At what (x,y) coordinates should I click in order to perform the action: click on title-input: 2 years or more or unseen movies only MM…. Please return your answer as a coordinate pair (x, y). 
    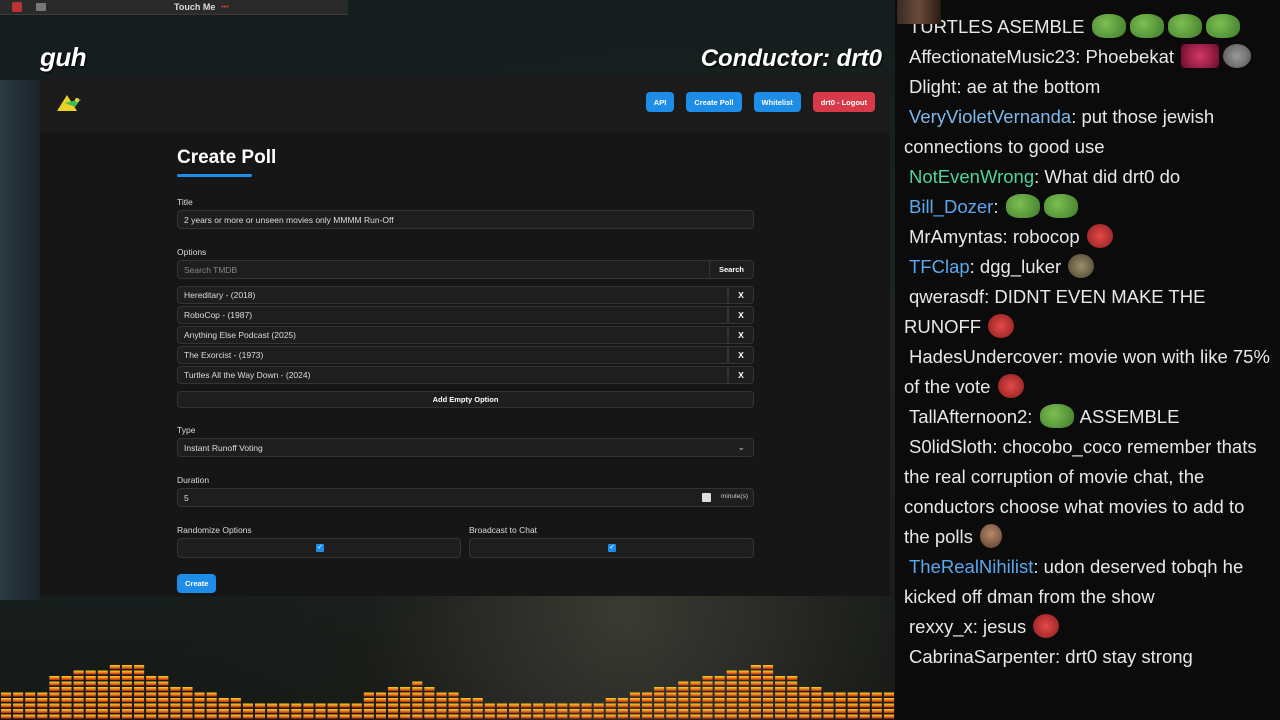
    Looking at the image, I should click on (465, 219).